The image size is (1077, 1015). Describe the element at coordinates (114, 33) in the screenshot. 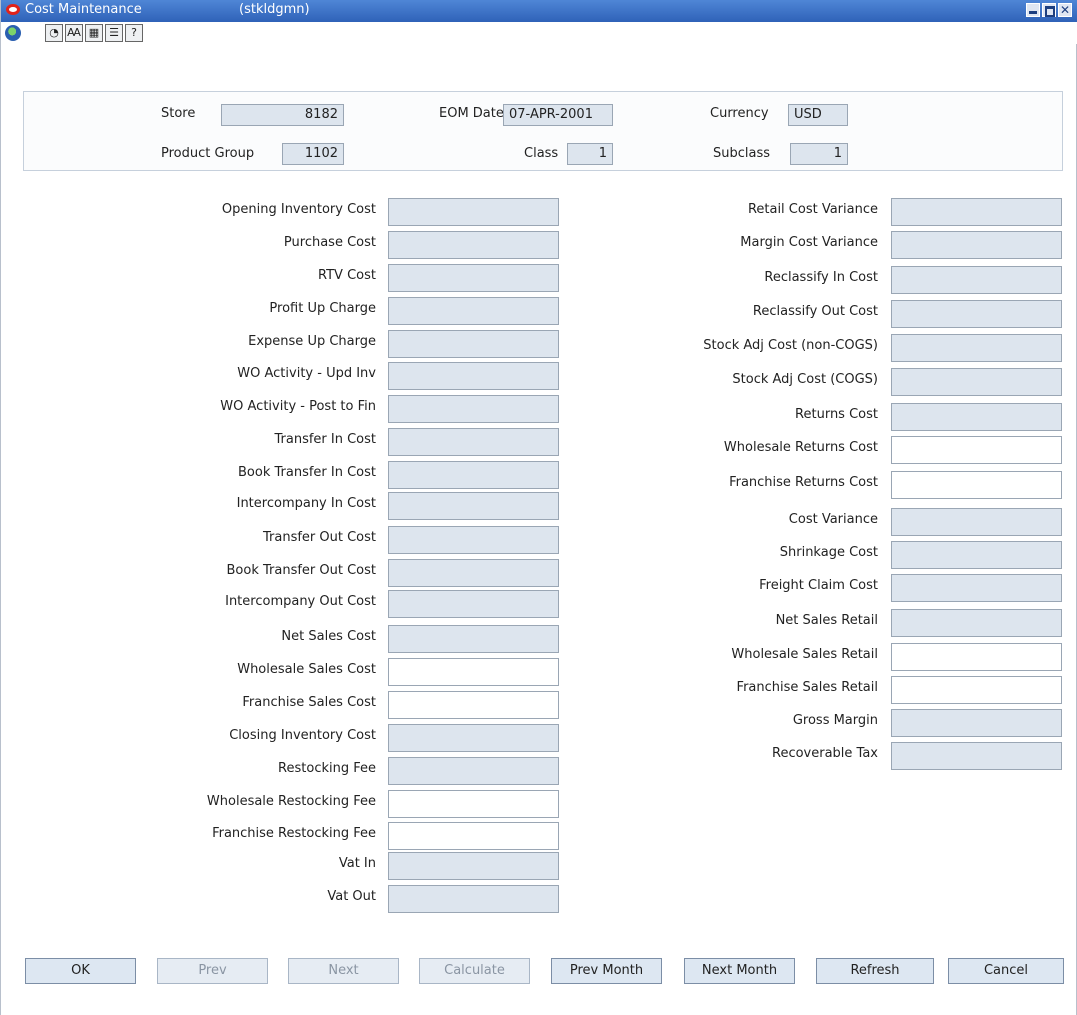

I see `list-icon: ☰` at that location.